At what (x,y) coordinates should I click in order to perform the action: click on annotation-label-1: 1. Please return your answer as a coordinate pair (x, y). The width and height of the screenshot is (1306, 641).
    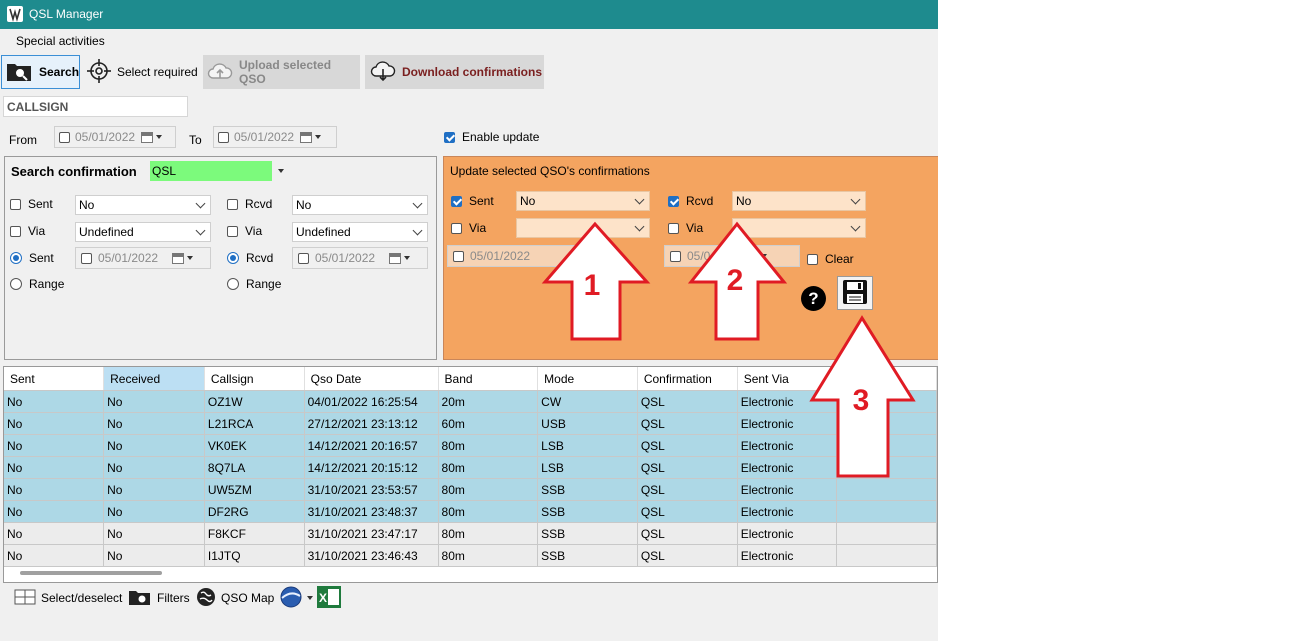
    Looking at the image, I should click on (592, 285).